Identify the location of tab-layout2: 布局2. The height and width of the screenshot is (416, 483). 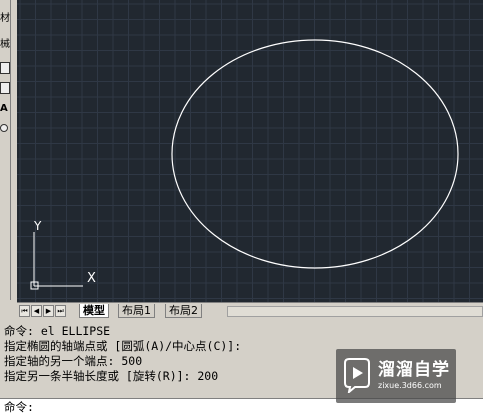
(183, 311).